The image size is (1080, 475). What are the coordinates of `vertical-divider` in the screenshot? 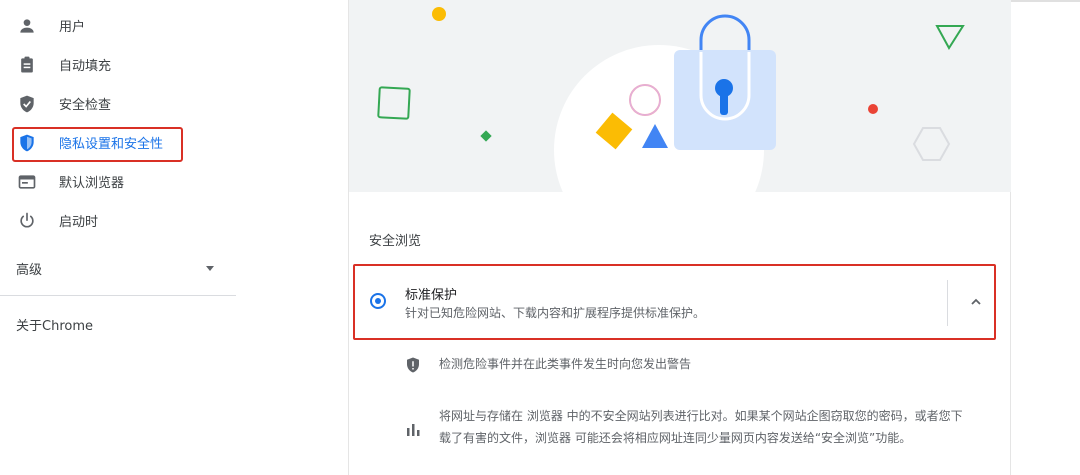 It's located at (947, 303).